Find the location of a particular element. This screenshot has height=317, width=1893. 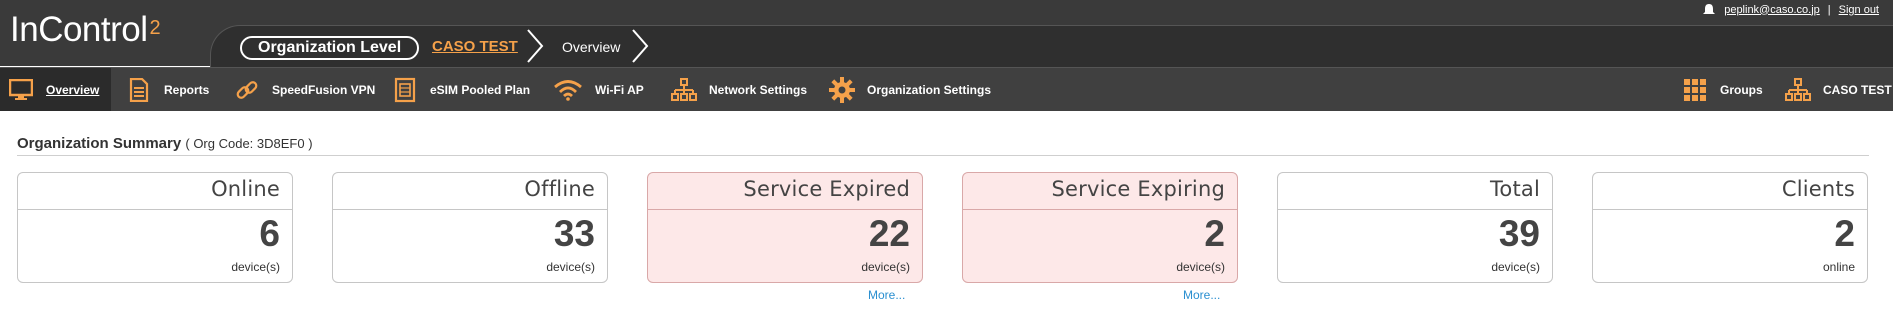

nav-item-reports: Reports is located at coordinates (167, 89).